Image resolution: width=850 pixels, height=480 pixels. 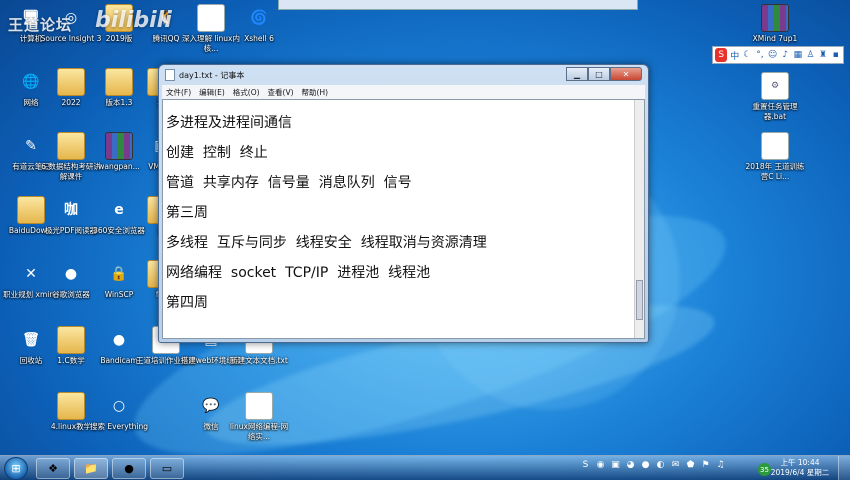 What do you see at coordinates (229, 123) in the screenshot?
I see `text-line: 多进程及进程间通信` at bounding box center [229, 123].